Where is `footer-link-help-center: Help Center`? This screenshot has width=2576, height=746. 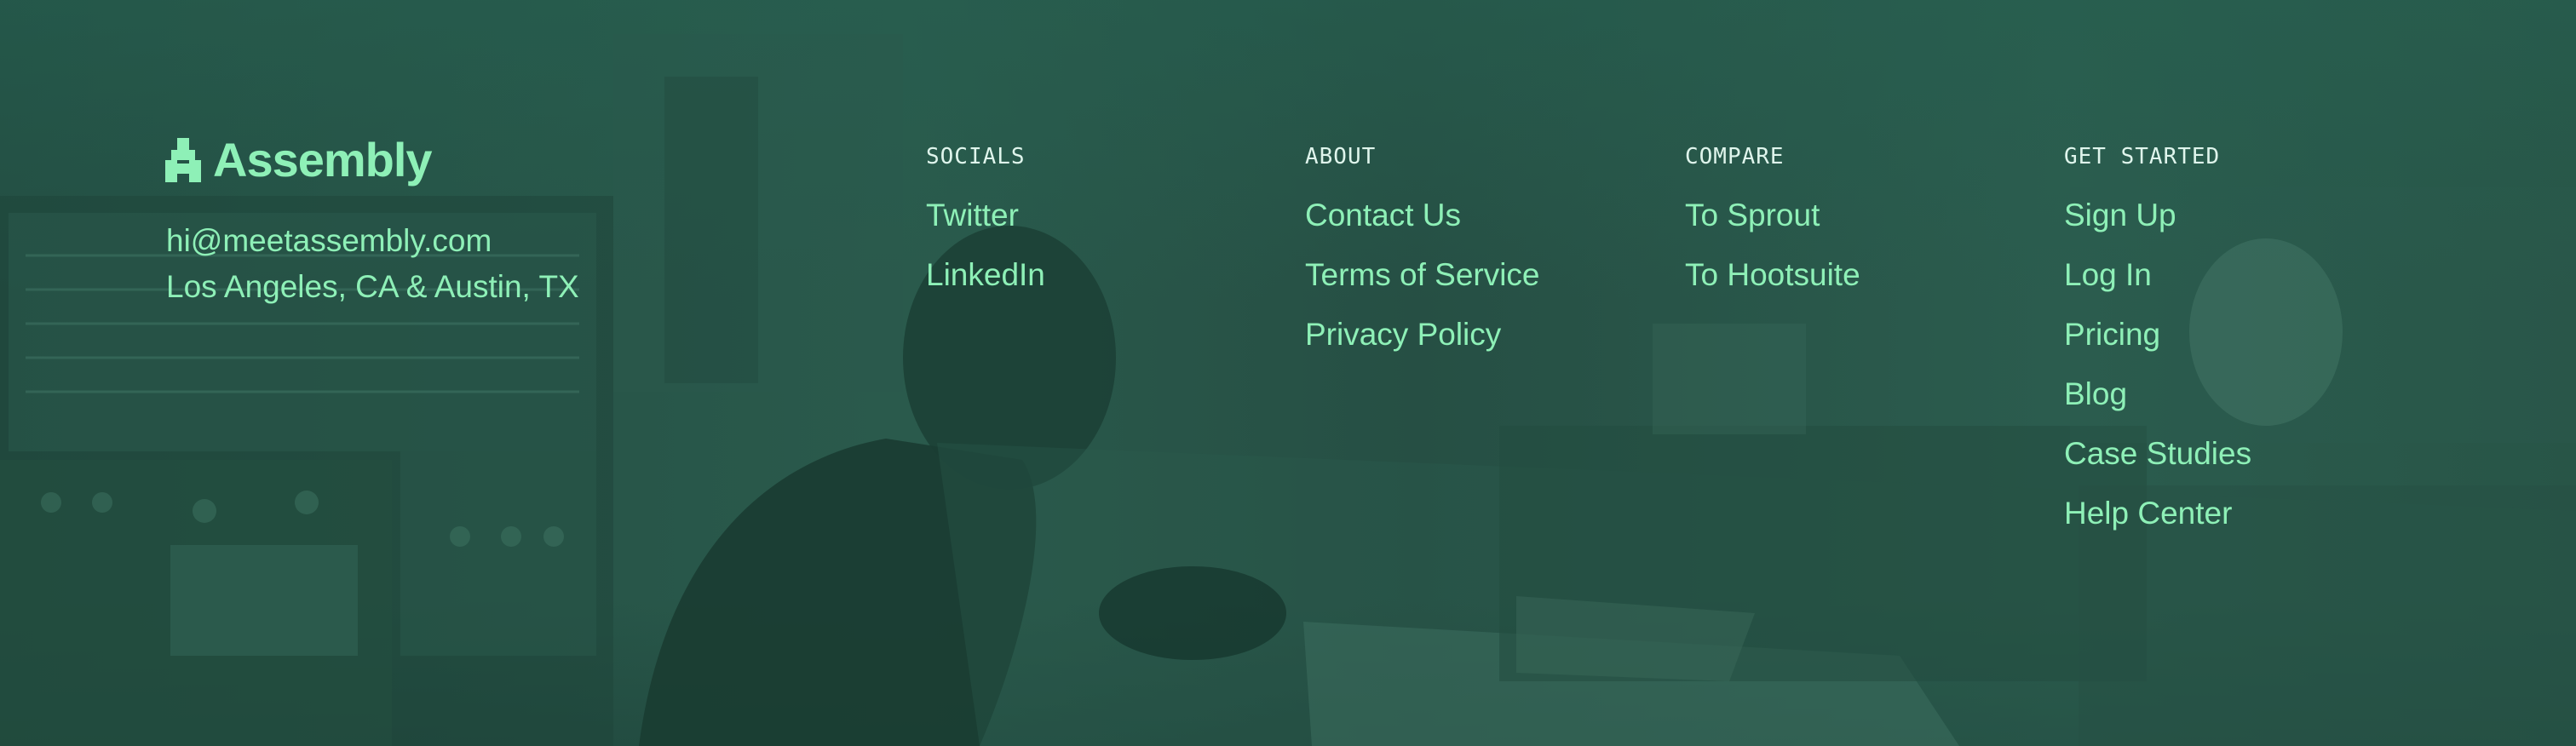
footer-link-help-center: Help Center is located at coordinates (2157, 513).